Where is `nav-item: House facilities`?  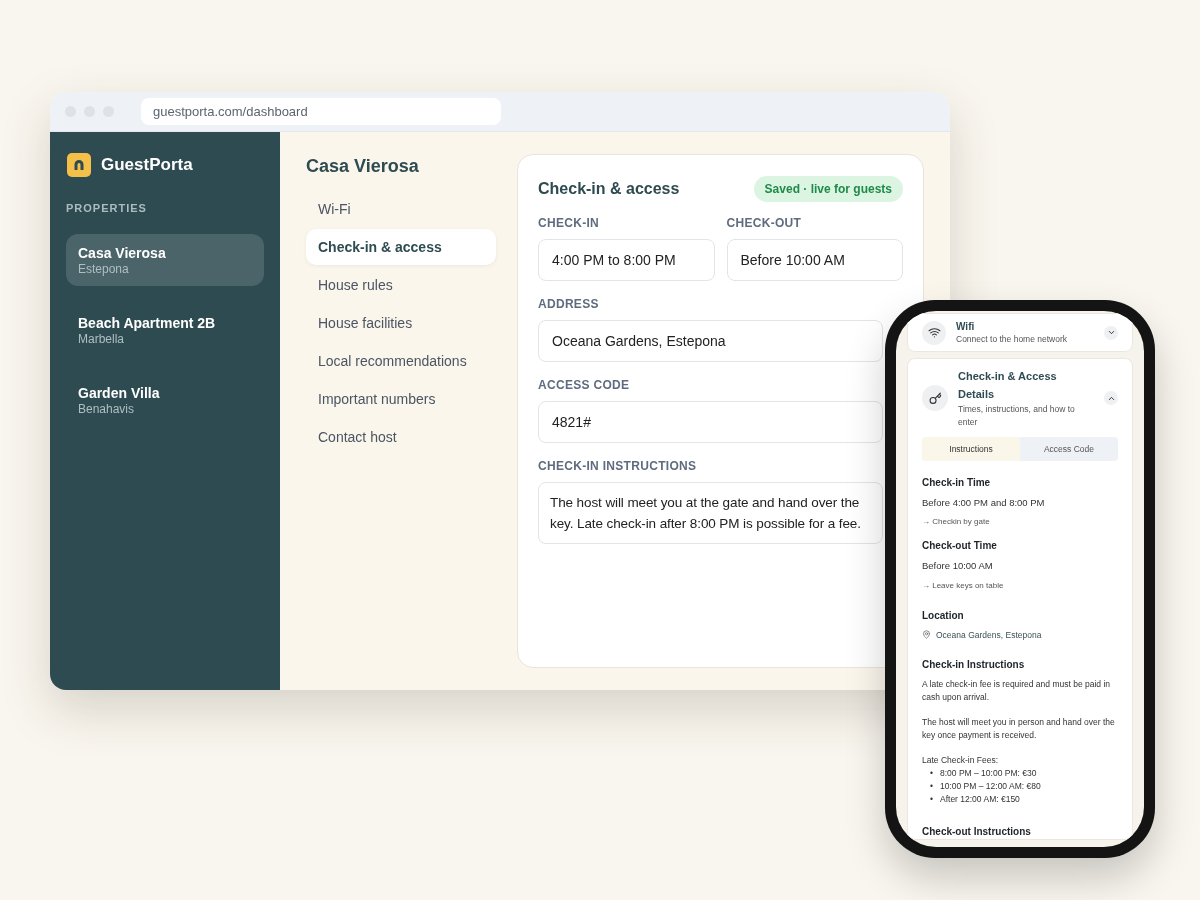 nav-item: House facilities is located at coordinates (401, 323).